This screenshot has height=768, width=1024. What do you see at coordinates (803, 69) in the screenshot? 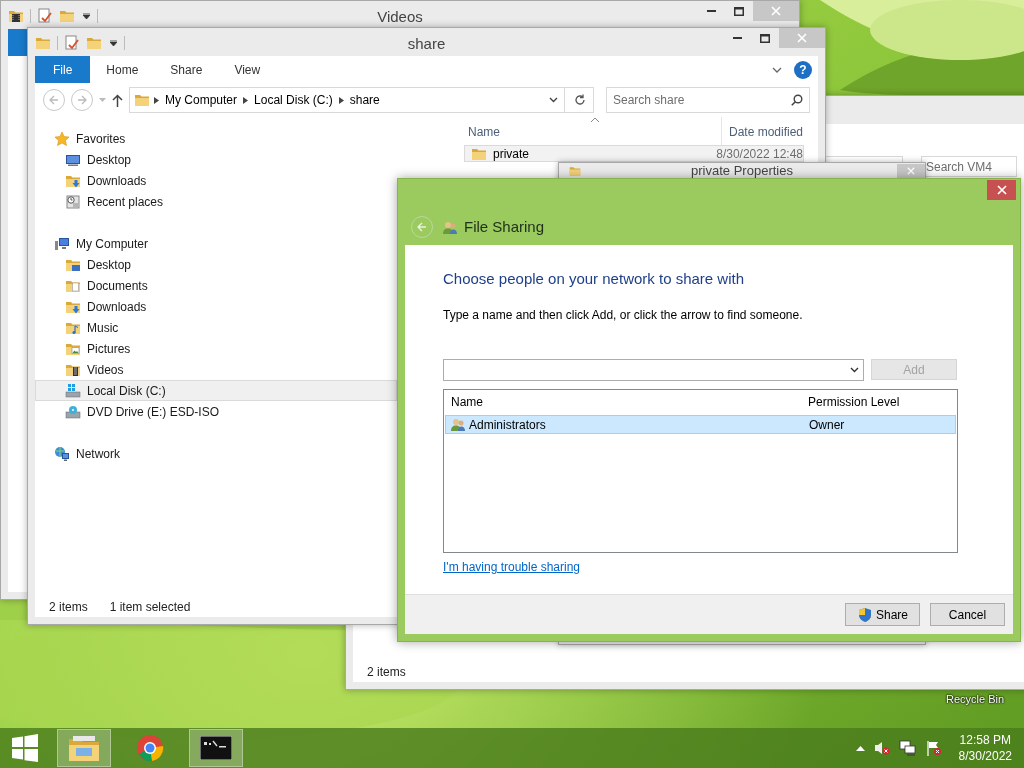
I see `help-button: ?` at bounding box center [803, 69].